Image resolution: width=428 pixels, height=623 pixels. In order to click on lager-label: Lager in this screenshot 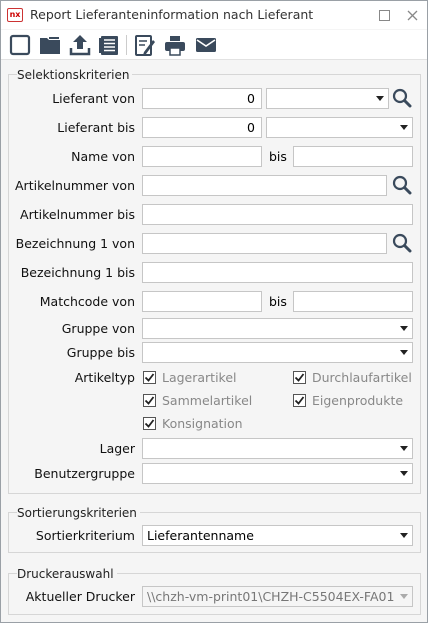, I will do `click(117, 448)`.